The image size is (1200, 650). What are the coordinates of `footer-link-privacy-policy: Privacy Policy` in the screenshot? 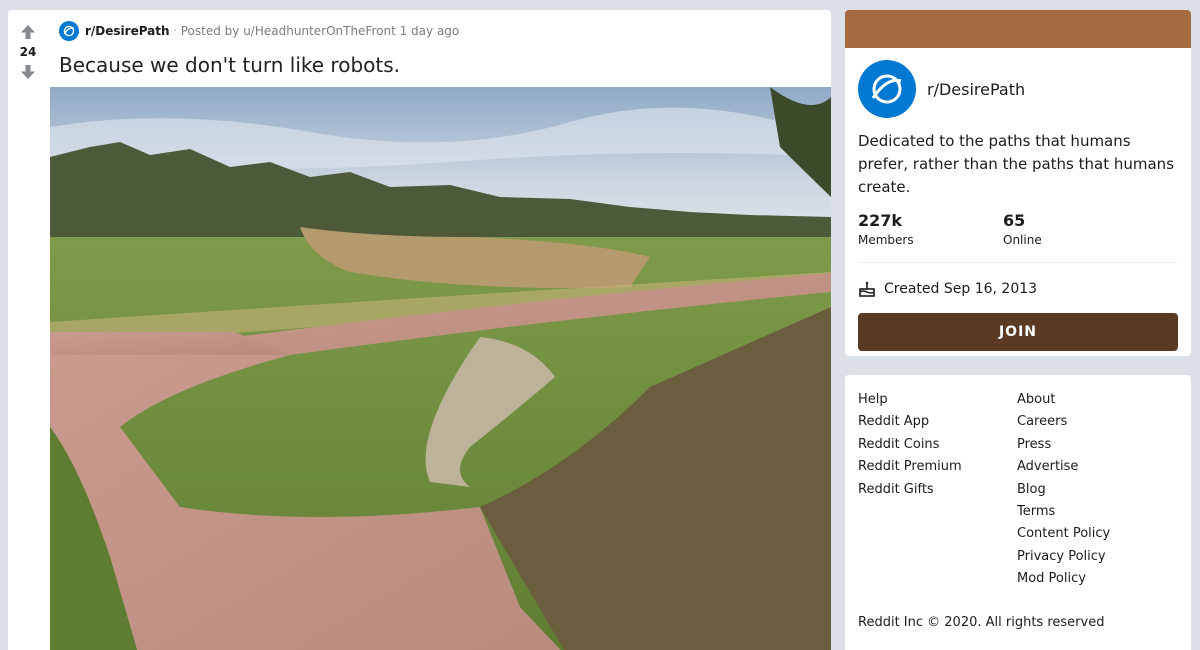 It's located at (1063, 557).